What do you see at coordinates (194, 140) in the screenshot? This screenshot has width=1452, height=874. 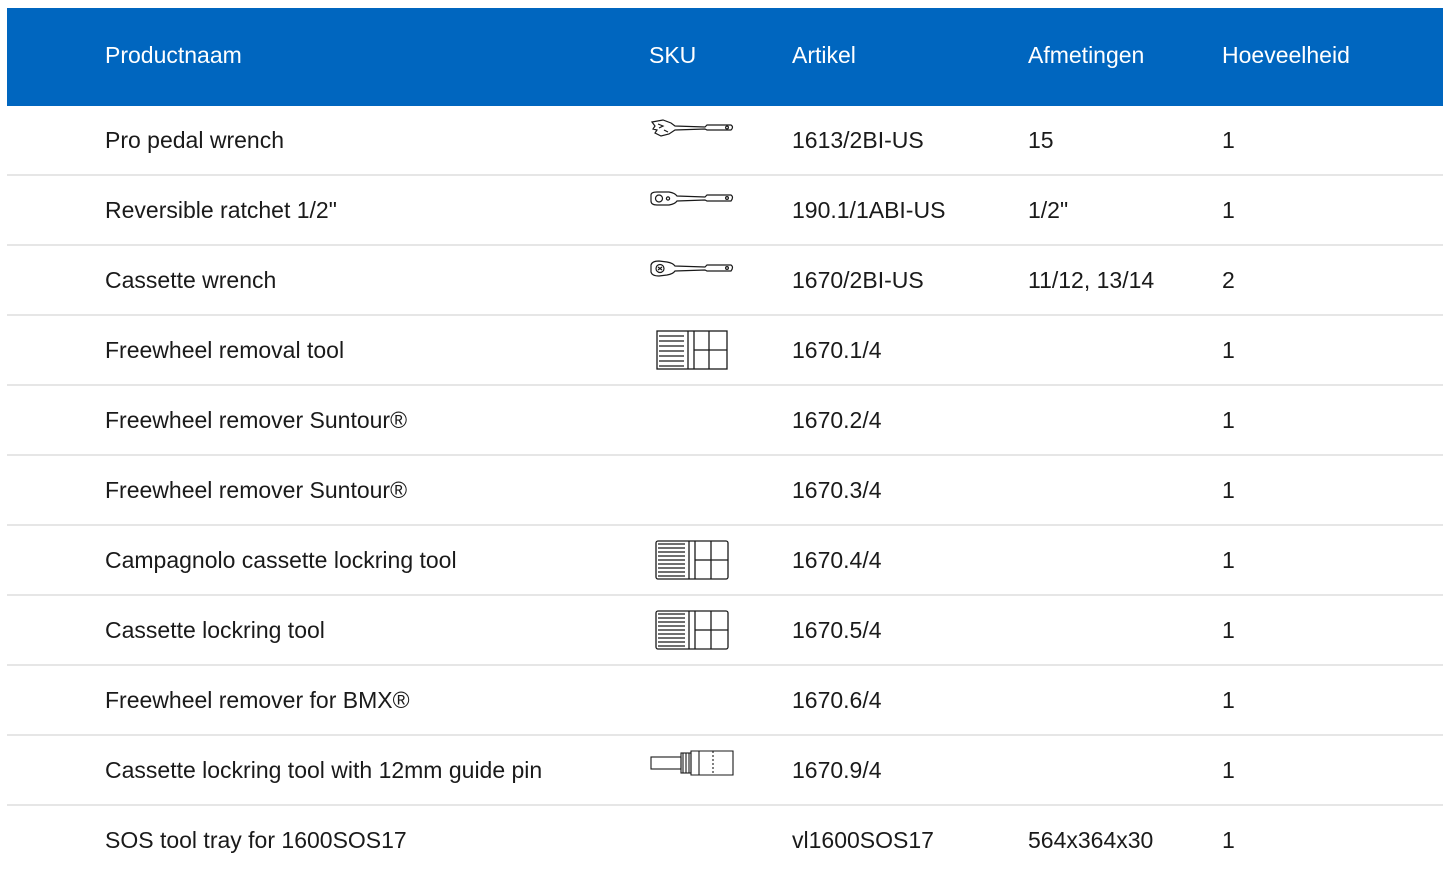 I see `product-name: Pro pedal wrench` at bounding box center [194, 140].